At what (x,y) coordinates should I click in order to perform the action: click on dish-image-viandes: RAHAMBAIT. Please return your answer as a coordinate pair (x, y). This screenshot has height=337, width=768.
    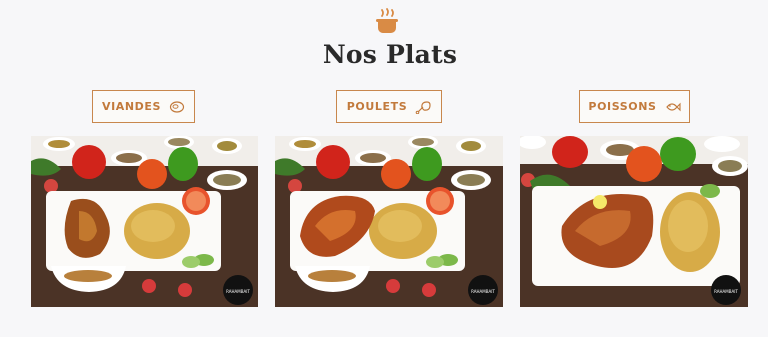
    Looking at the image, I should click on (144, 221).